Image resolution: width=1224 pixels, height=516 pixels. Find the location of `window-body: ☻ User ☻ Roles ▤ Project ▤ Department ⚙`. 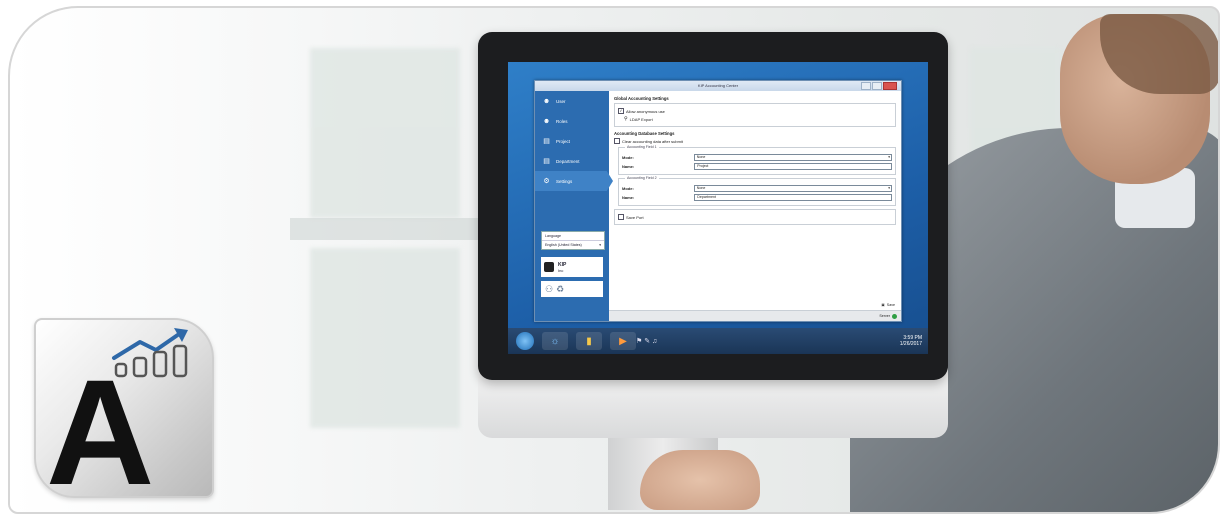

window-body: ☻ User ☻ Roles ▤ Project ▤ Department ⚙ is located at coordinates (718, 206).